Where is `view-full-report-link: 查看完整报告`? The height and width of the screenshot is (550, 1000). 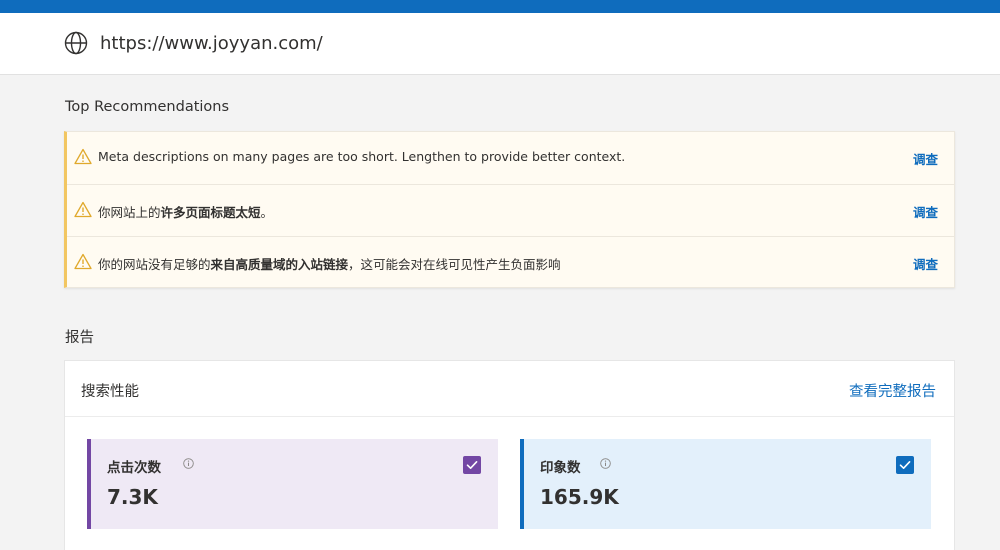
view-full-report-link: 查看完整报告 is located at coordinates (892, 390).